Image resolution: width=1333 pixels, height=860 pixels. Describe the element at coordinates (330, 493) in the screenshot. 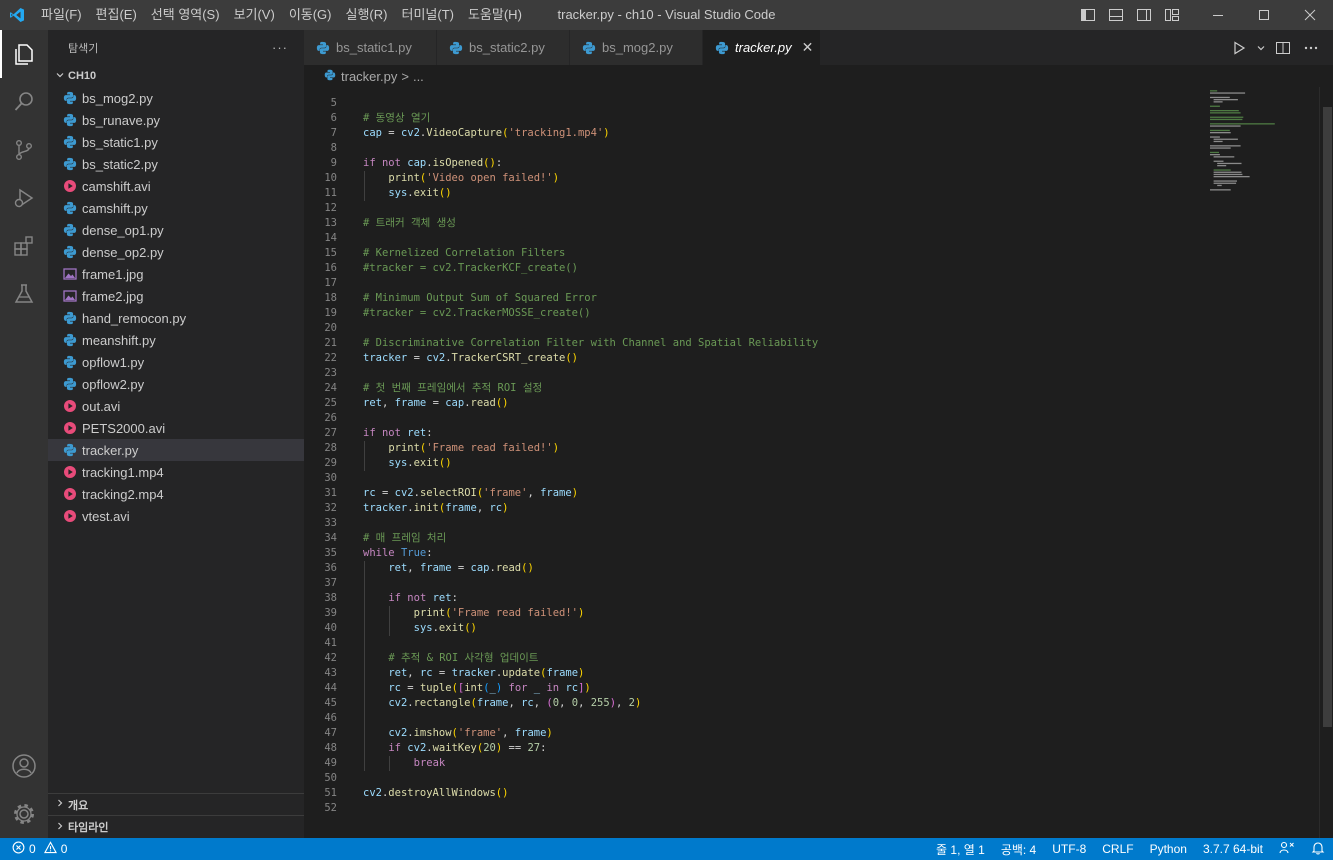

I see `line-number: 31` at that location.